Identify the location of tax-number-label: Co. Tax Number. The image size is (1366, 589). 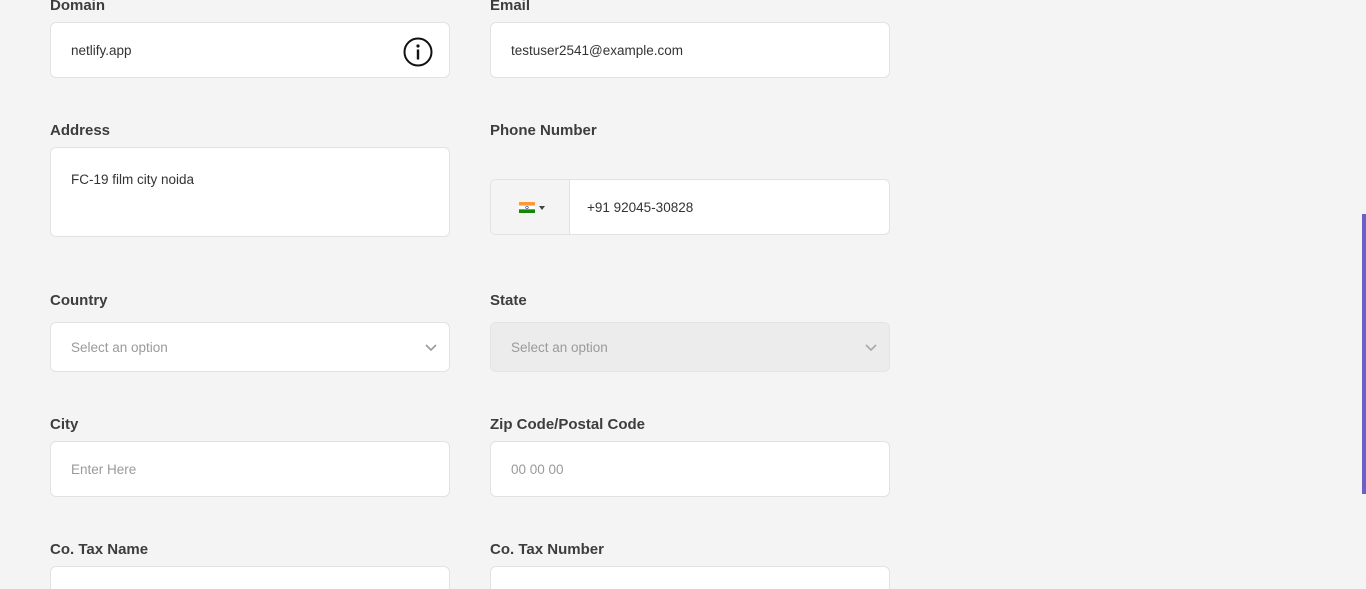
(547, 549).